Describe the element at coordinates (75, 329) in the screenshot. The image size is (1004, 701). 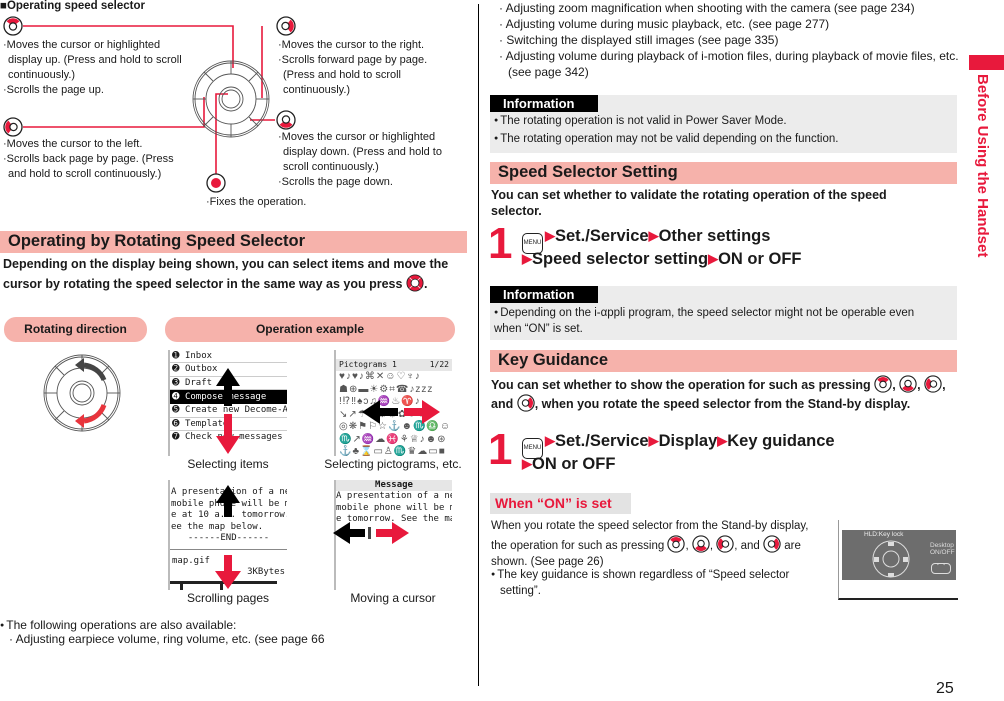
I see `pill-rotating-direction: Rotating direction` at that location.